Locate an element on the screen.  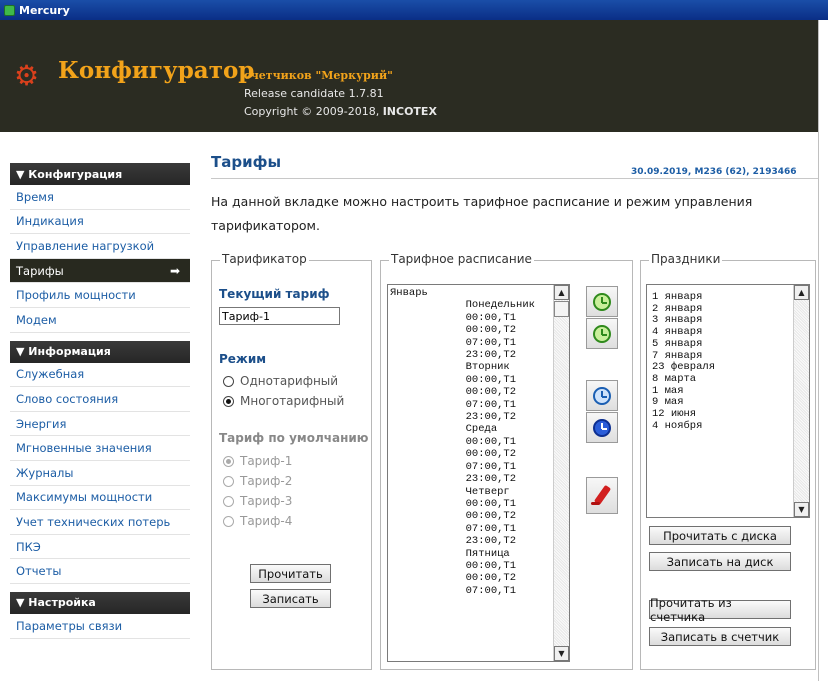
mode-multi-tariff-radio: Многотарифный is located at coordinates (283, 401).